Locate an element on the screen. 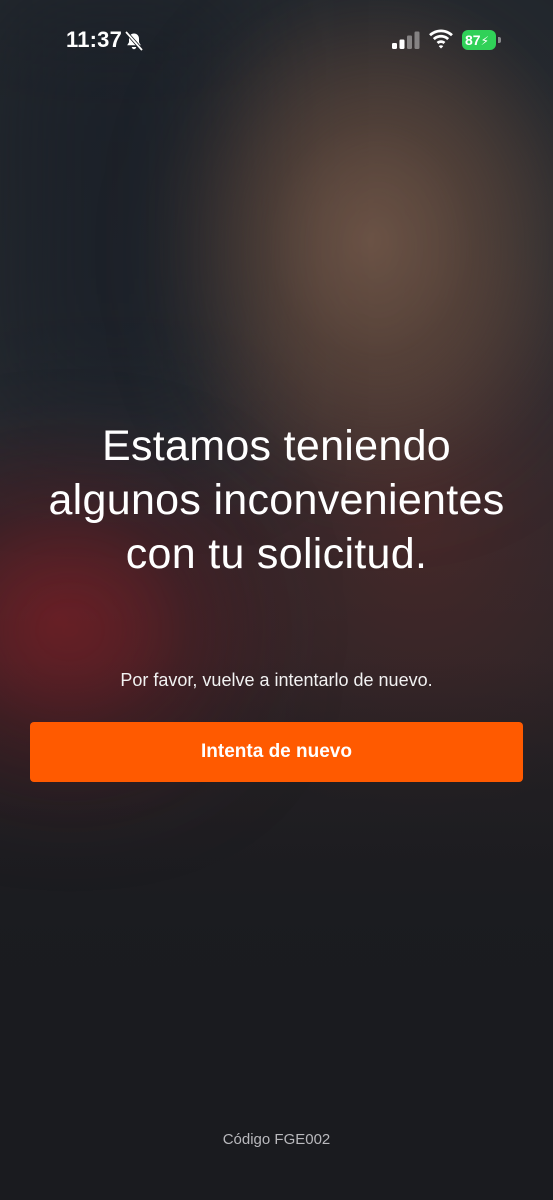 This screenshot has width=553, height=1200. battery-charging-icon: 87⚡ is located at coordinates (481, 40).